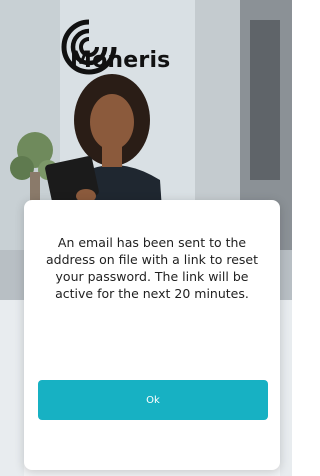 This screenshot has width=320, height=476. What do you see at coordinates (153, 400) in the screenshot?
I see `ok-button: Ok` at bounding box center [153, 400].